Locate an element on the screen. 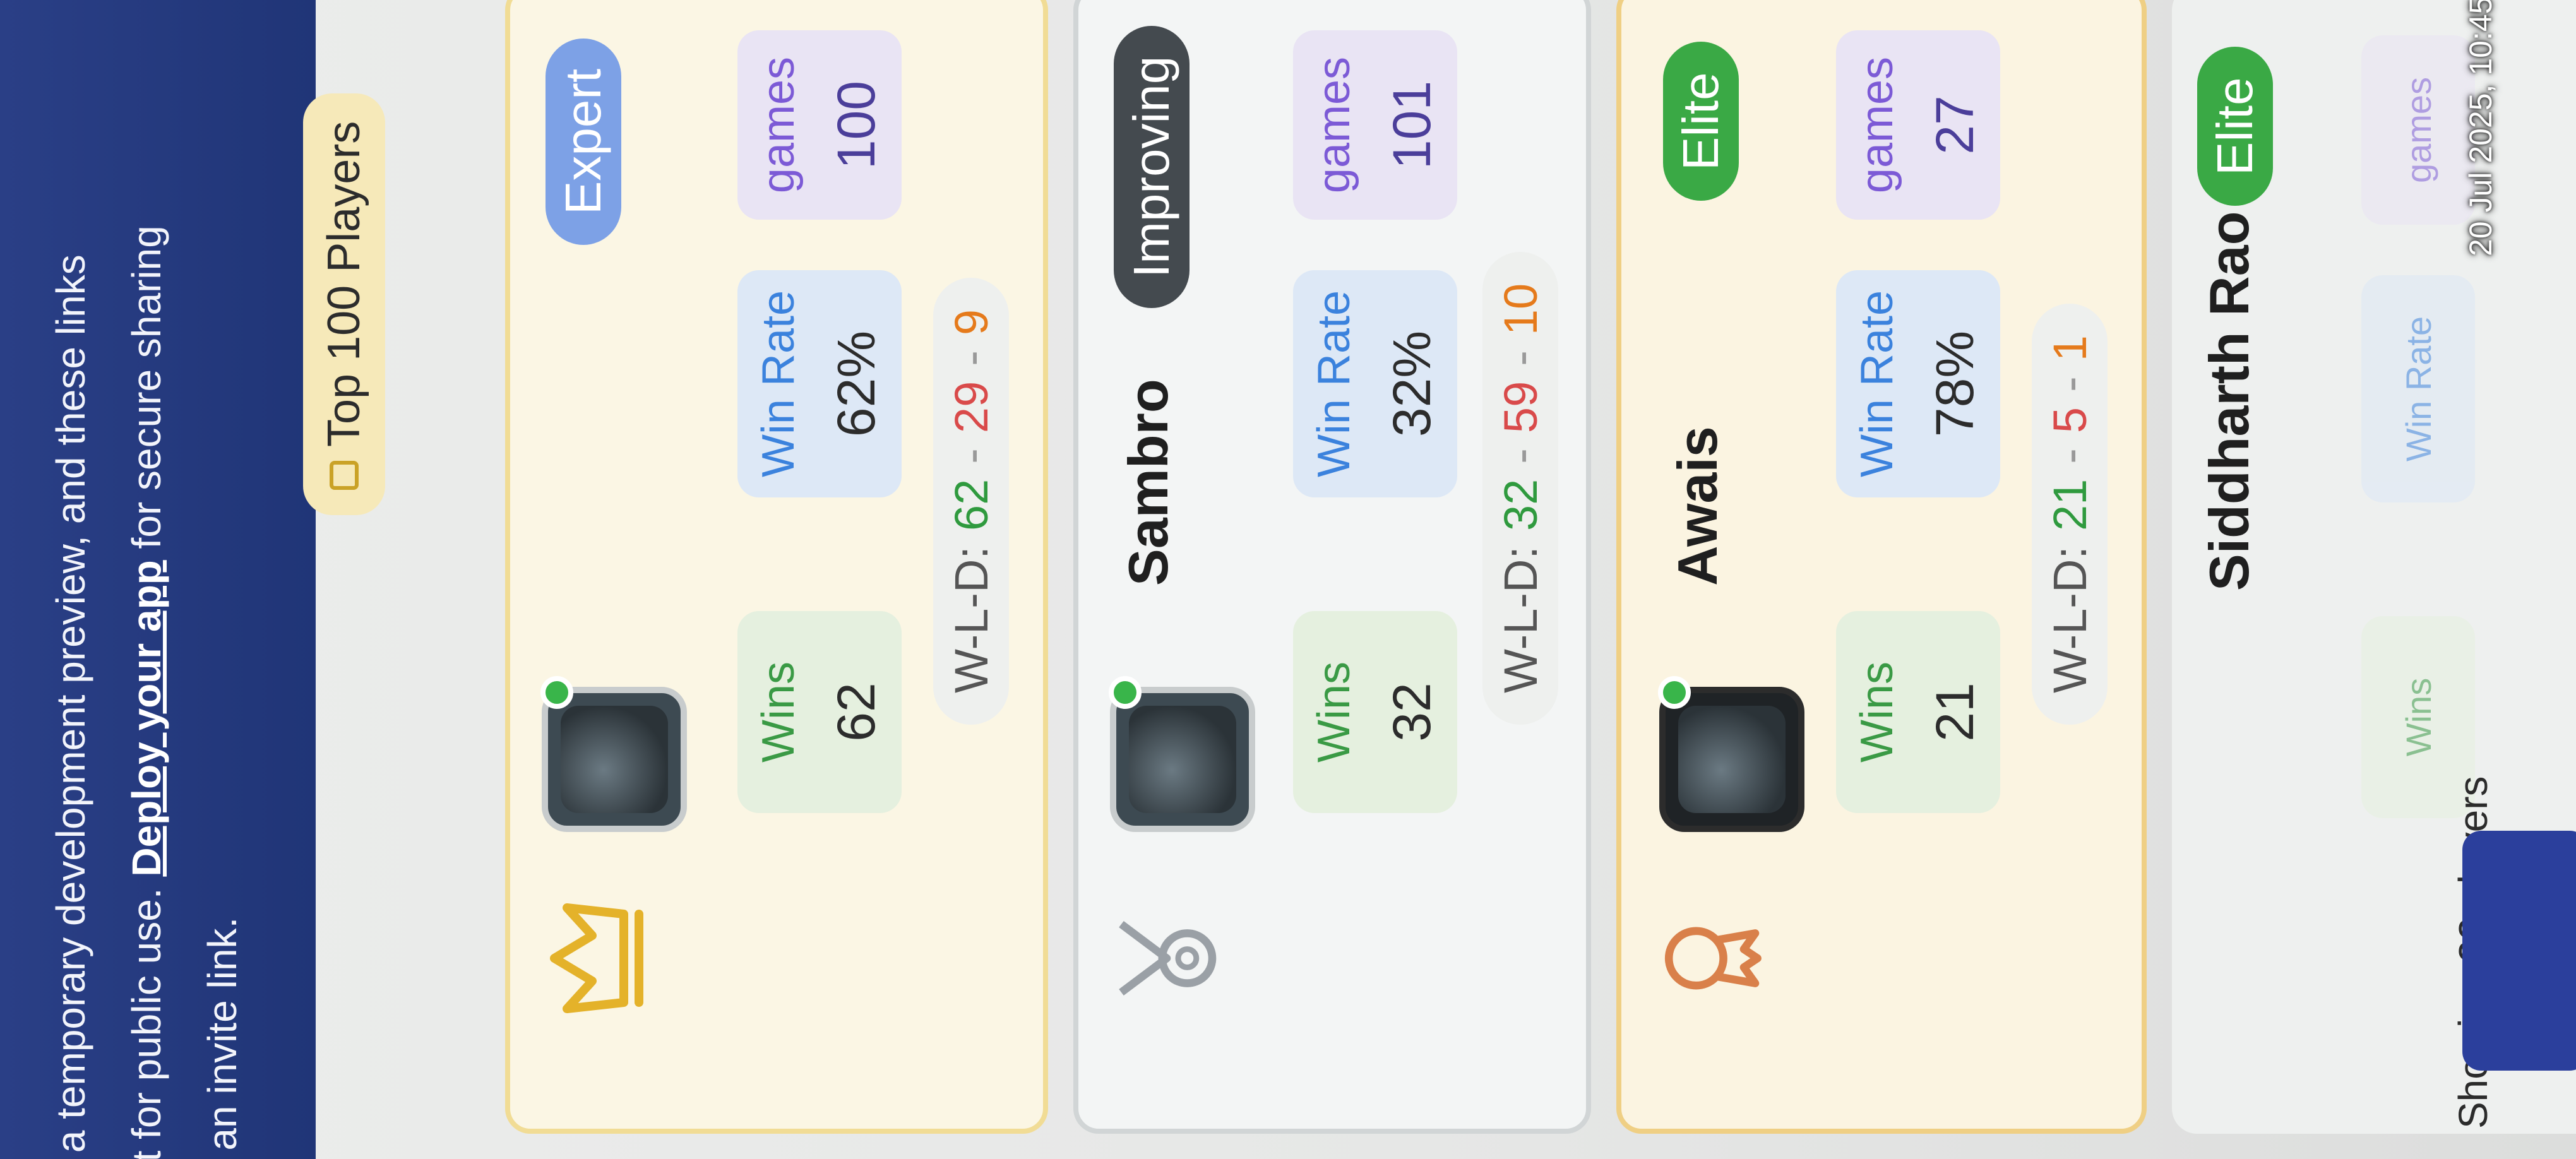 This screenshot has width=2576, height=1159. banner-line-3: e an invite link. is located at coordinates (222, 1038).